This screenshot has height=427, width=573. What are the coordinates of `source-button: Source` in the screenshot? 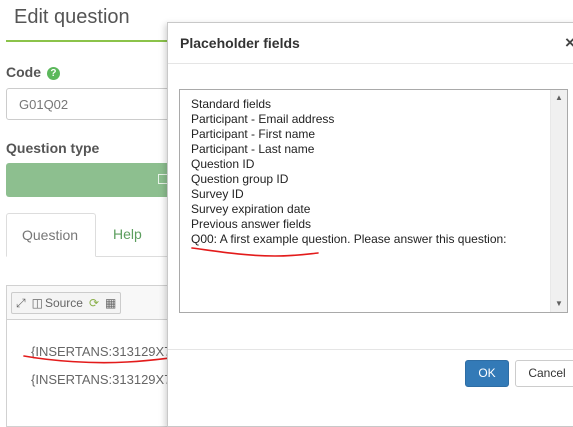 It's located at (64, 303).